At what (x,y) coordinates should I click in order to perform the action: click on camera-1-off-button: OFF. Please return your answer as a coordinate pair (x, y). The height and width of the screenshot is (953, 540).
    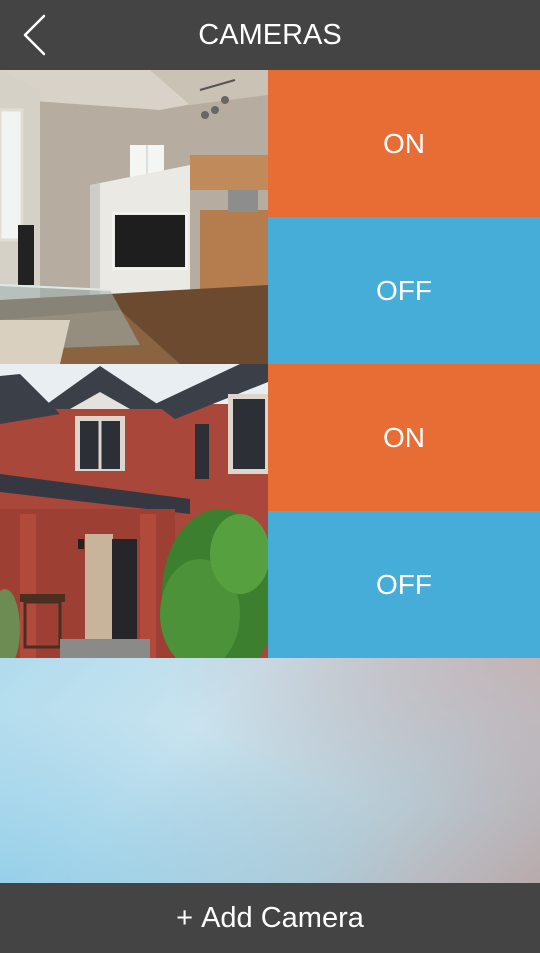
    Looking at the image, I should click on (404, 290).